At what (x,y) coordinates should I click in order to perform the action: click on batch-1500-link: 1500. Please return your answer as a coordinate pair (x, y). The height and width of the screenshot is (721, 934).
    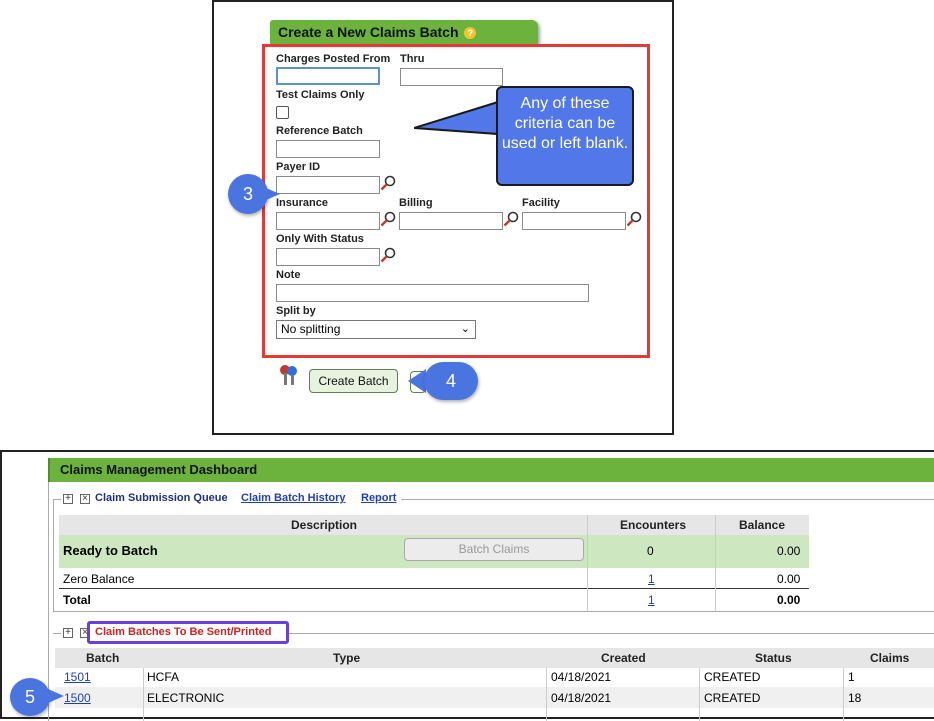
    Looking at the image, I should click on (77, 698).